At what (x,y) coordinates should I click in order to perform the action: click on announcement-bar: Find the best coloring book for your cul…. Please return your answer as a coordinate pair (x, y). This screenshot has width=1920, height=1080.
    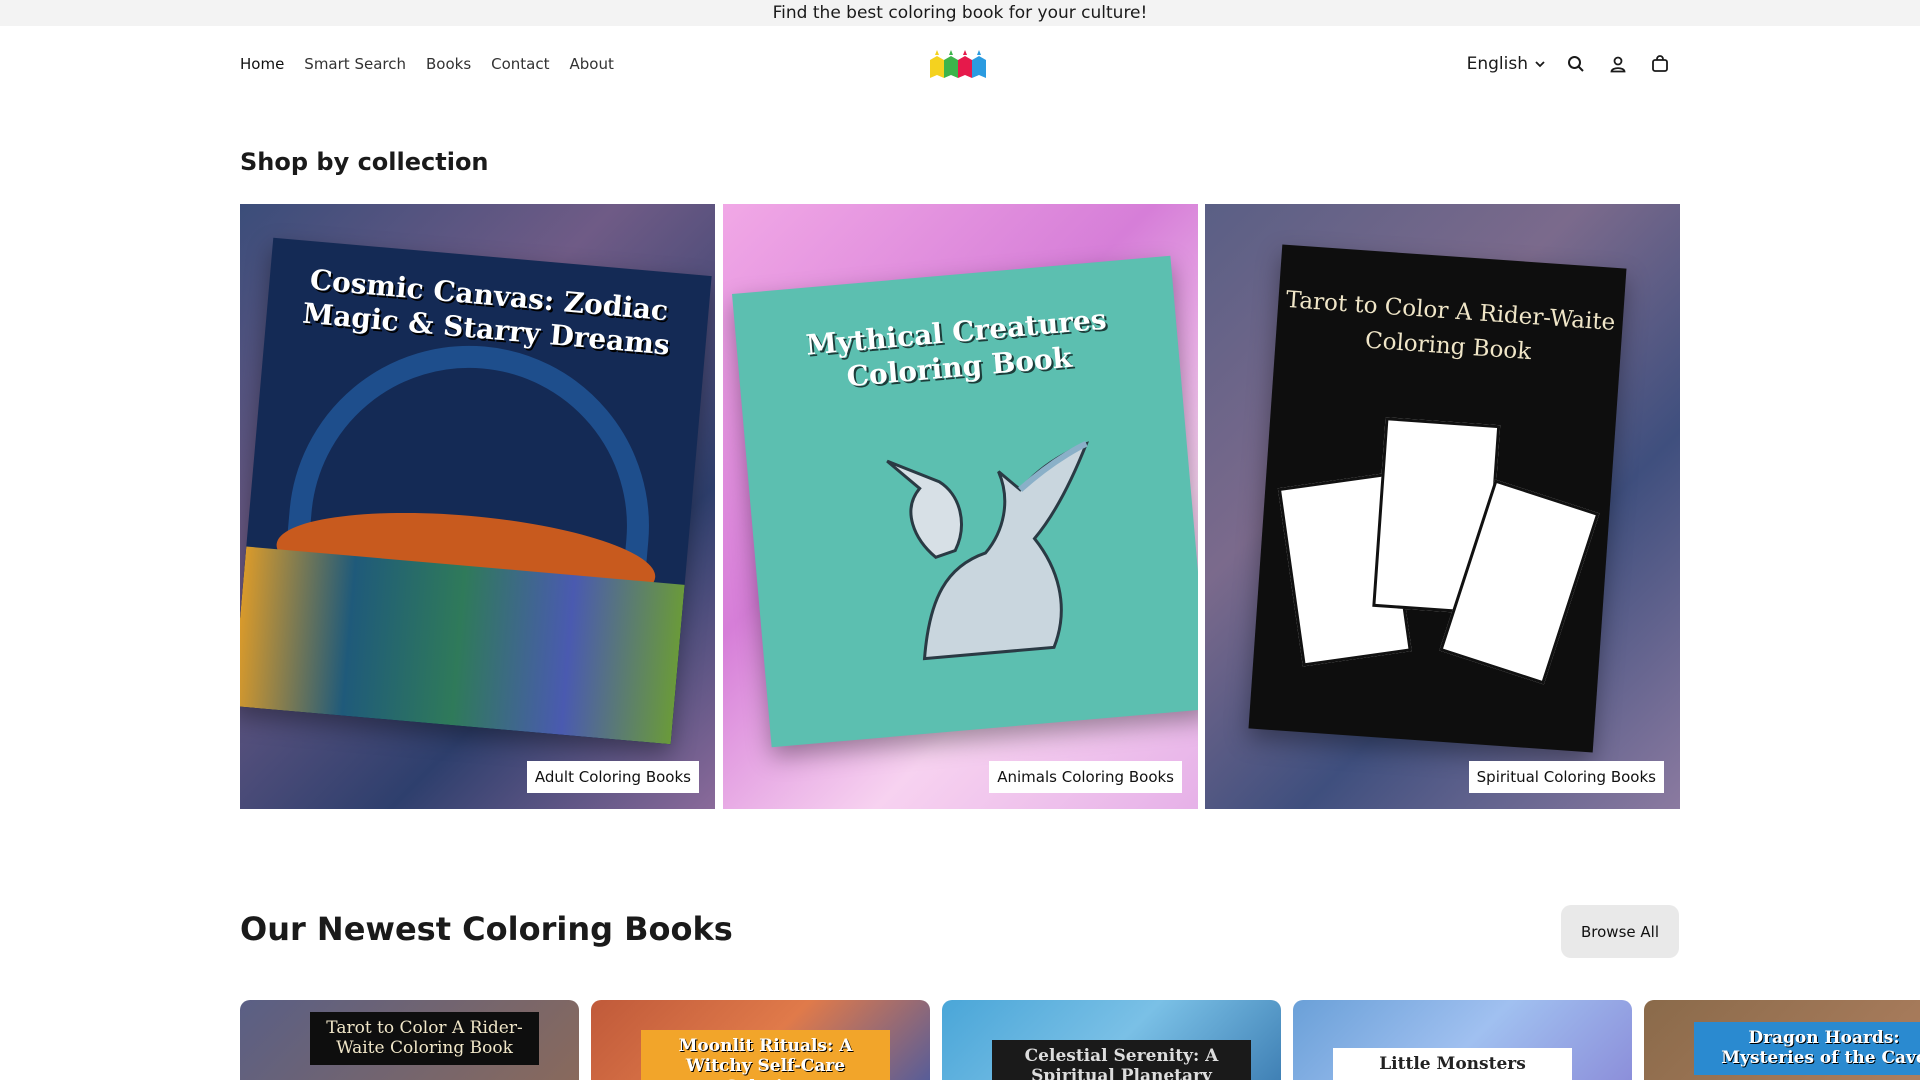
    Looking at the image, I should click on (960, 13).